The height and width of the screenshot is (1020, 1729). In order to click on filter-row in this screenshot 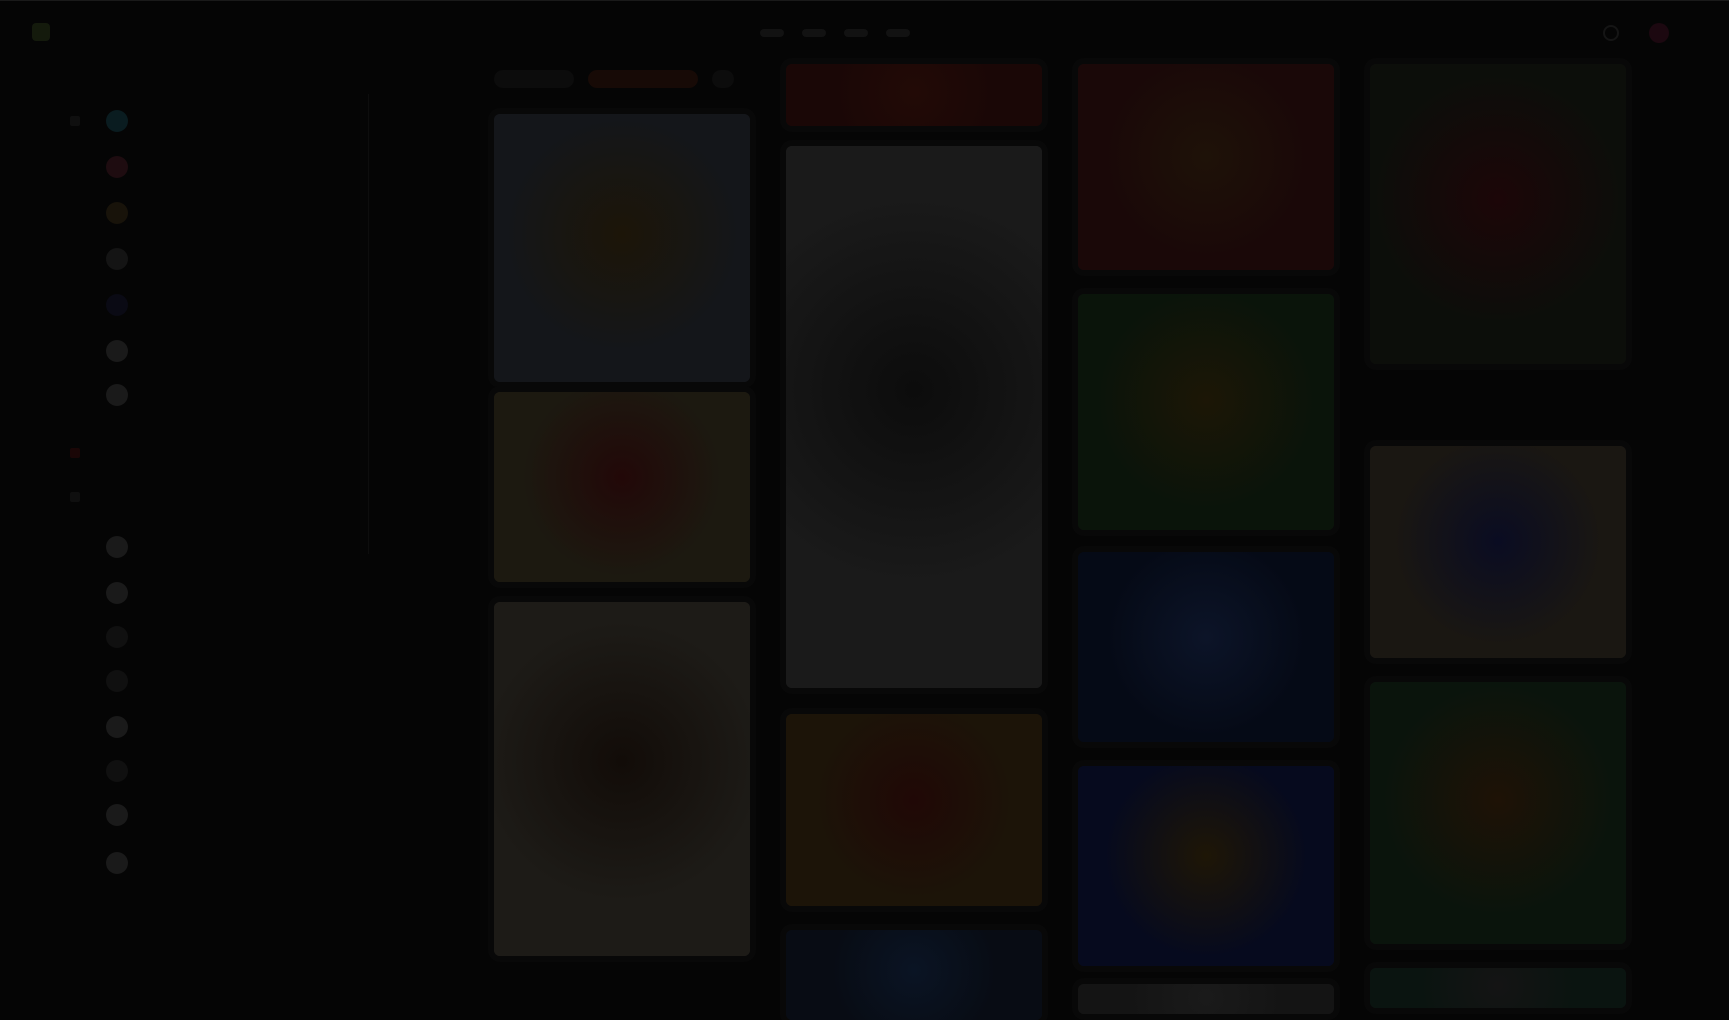, I will do `click(614, 79)`.